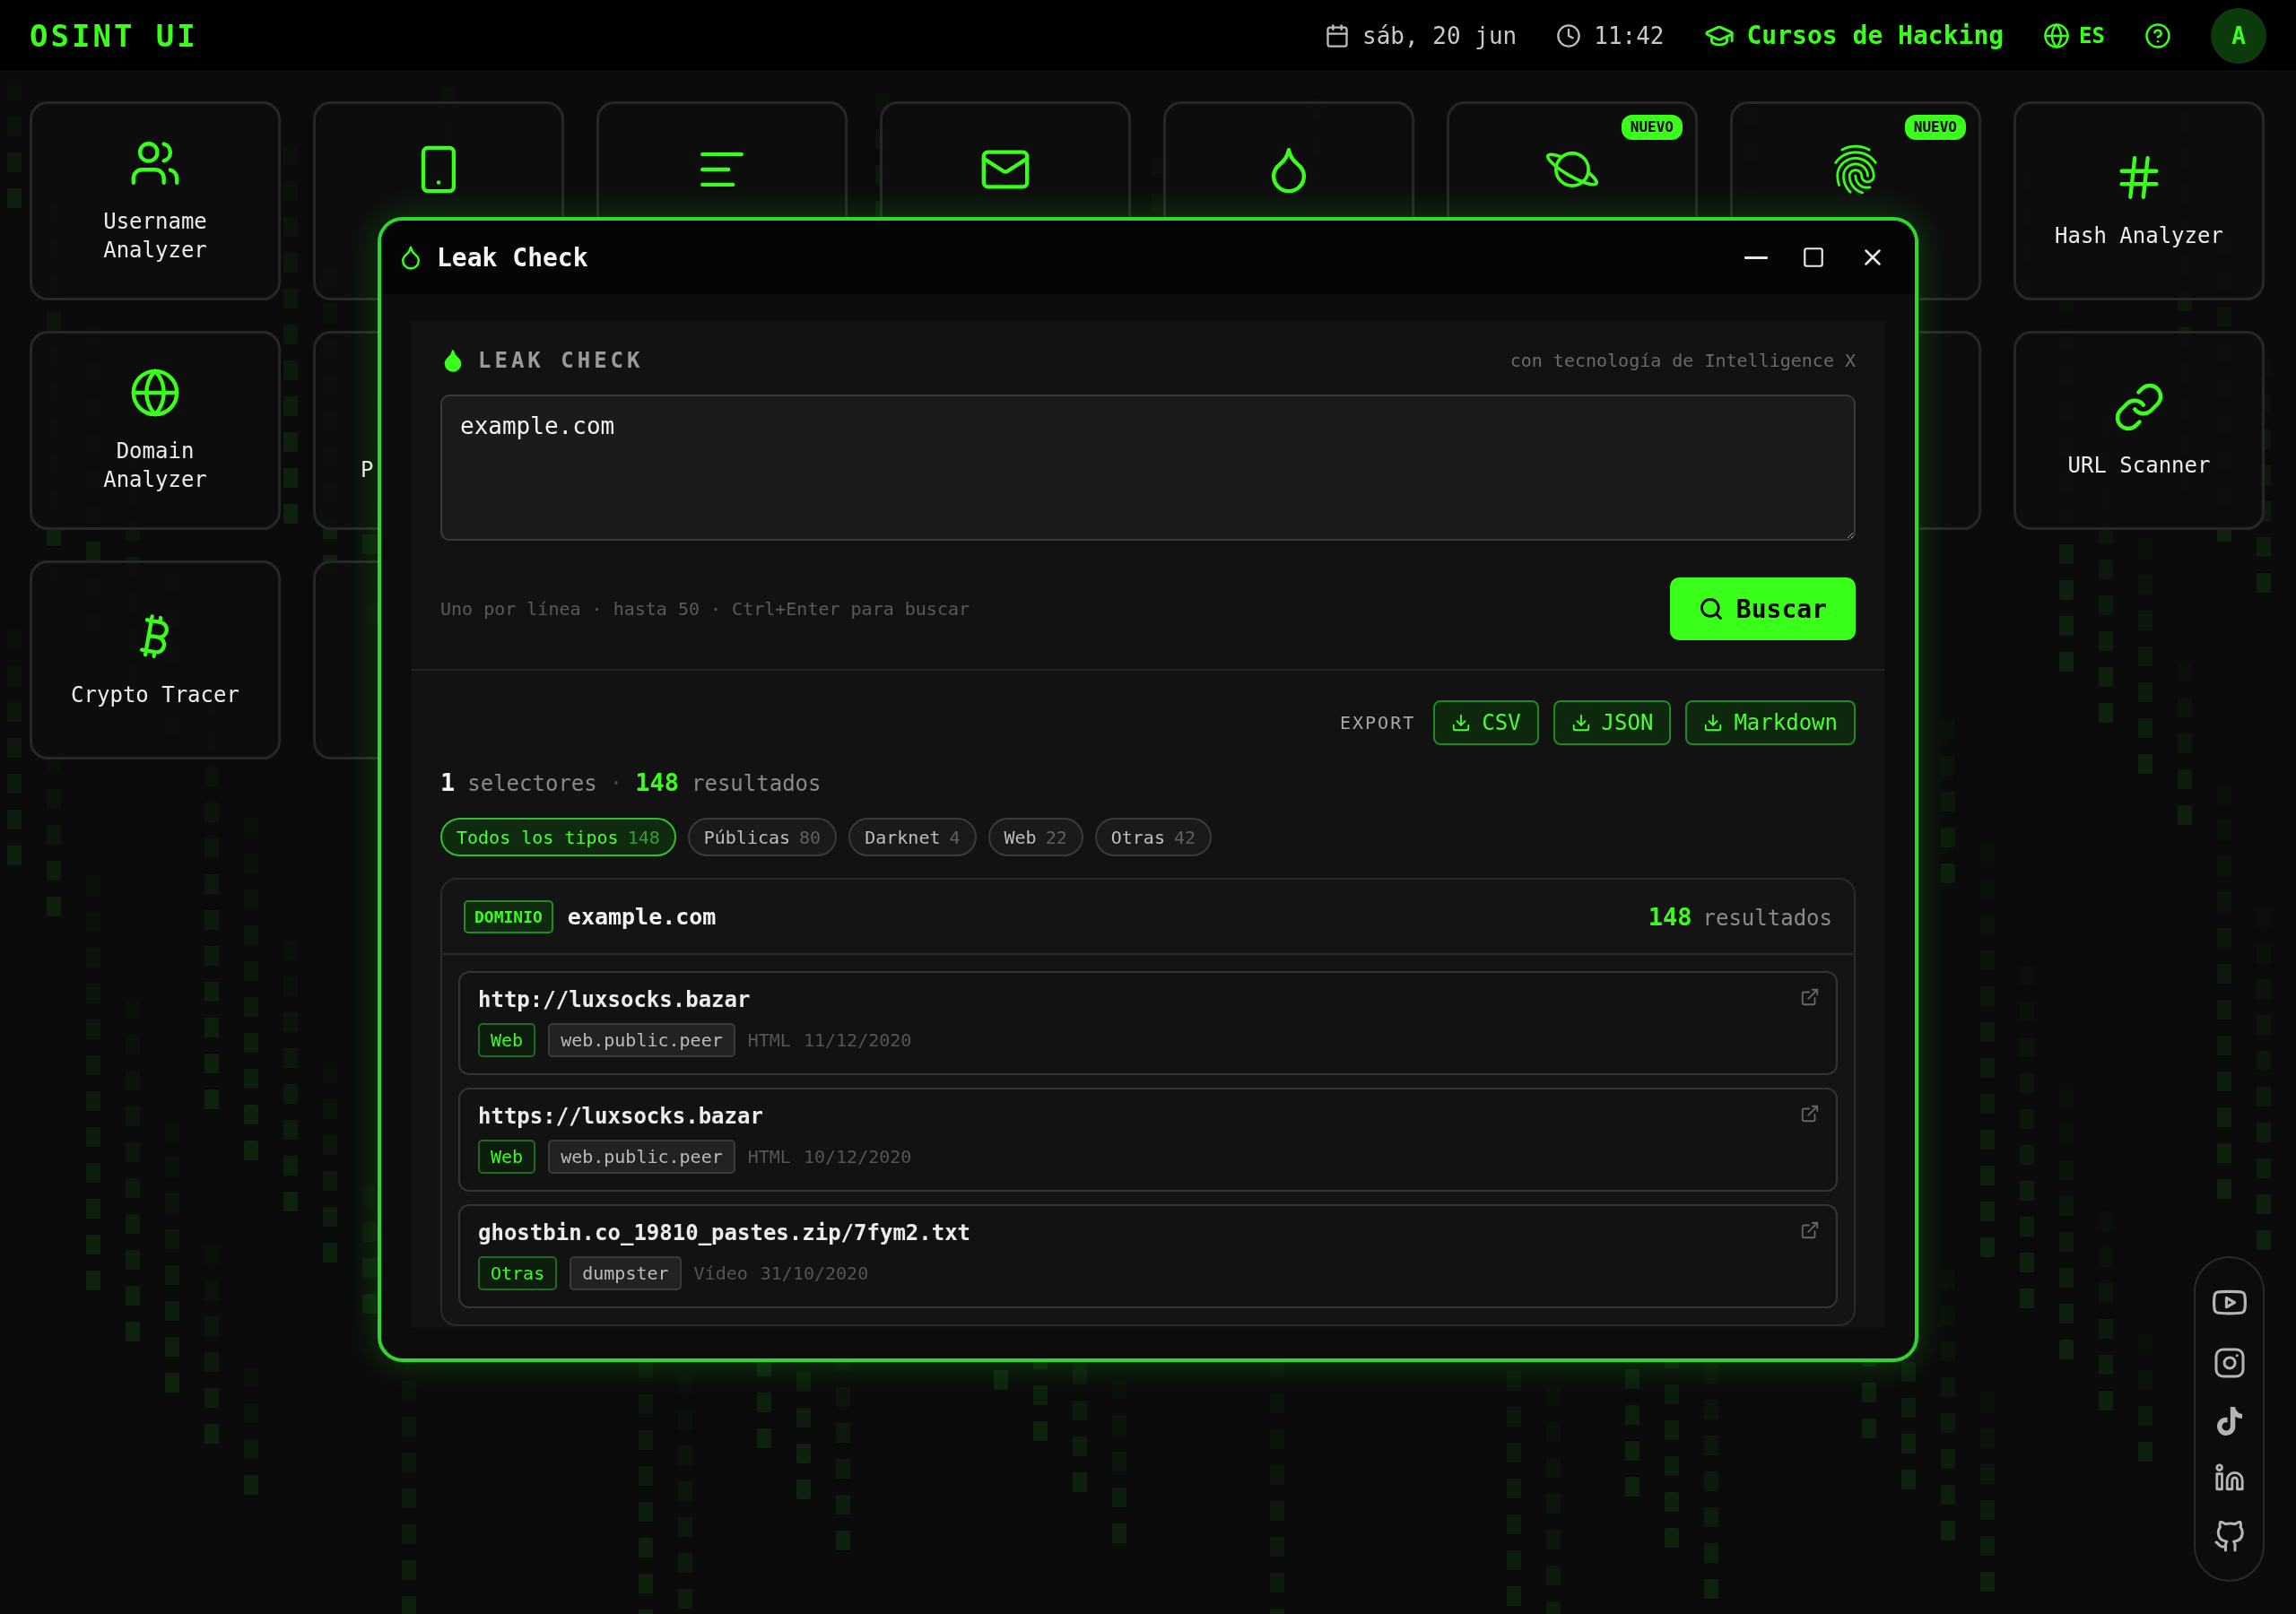 This screenshot has height=1614, width=2296. What do you see at coordinates (756, 783) in the screenshot?
I see `results-label: resultados` at bounding box center [756, 783].